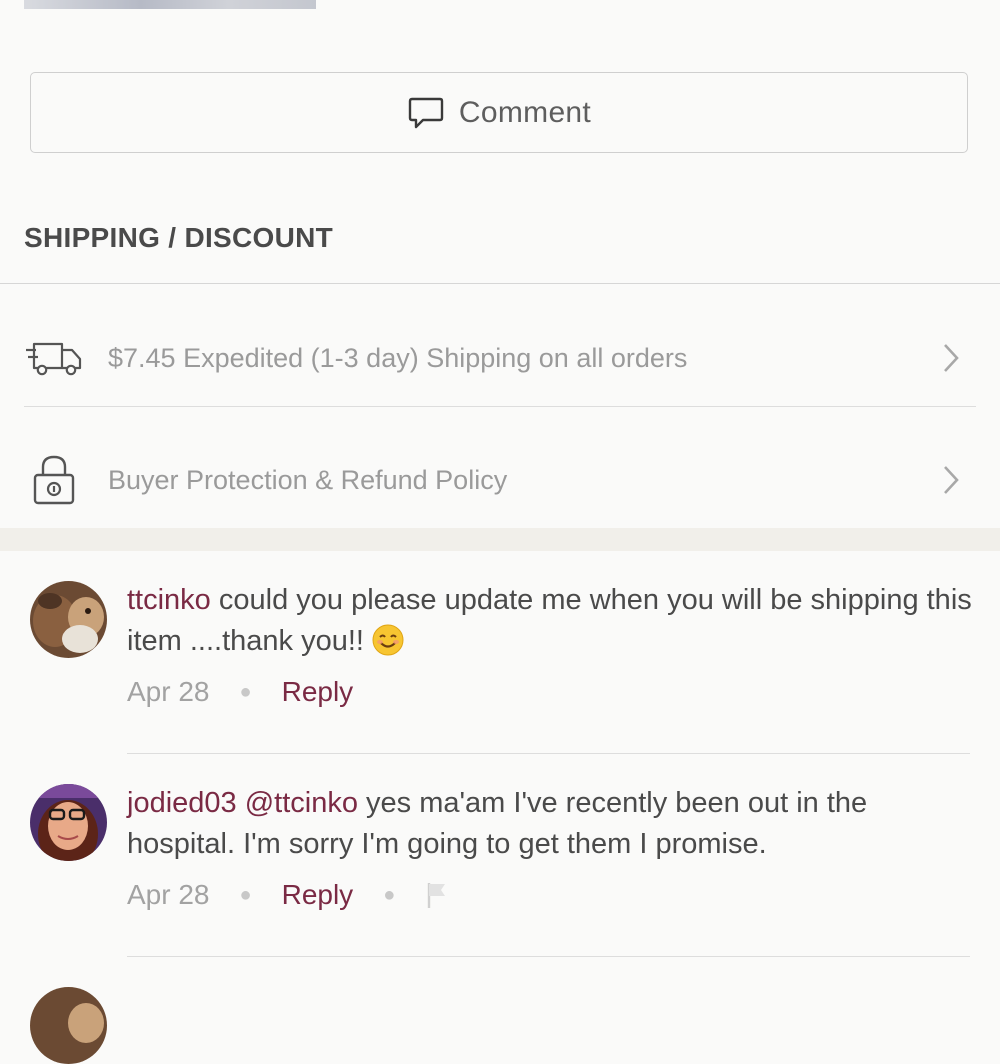 This screenshot has width=1000, height=1064. I want to click on truck-icon, so click(54, 358).